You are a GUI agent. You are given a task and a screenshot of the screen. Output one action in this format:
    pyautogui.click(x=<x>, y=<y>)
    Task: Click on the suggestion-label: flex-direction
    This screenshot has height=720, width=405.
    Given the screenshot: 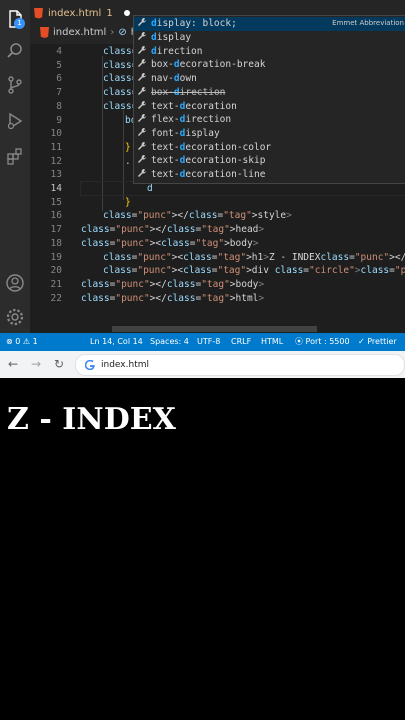 What is the action you would take?
    pyautogui.click(x=191, y=120)
    